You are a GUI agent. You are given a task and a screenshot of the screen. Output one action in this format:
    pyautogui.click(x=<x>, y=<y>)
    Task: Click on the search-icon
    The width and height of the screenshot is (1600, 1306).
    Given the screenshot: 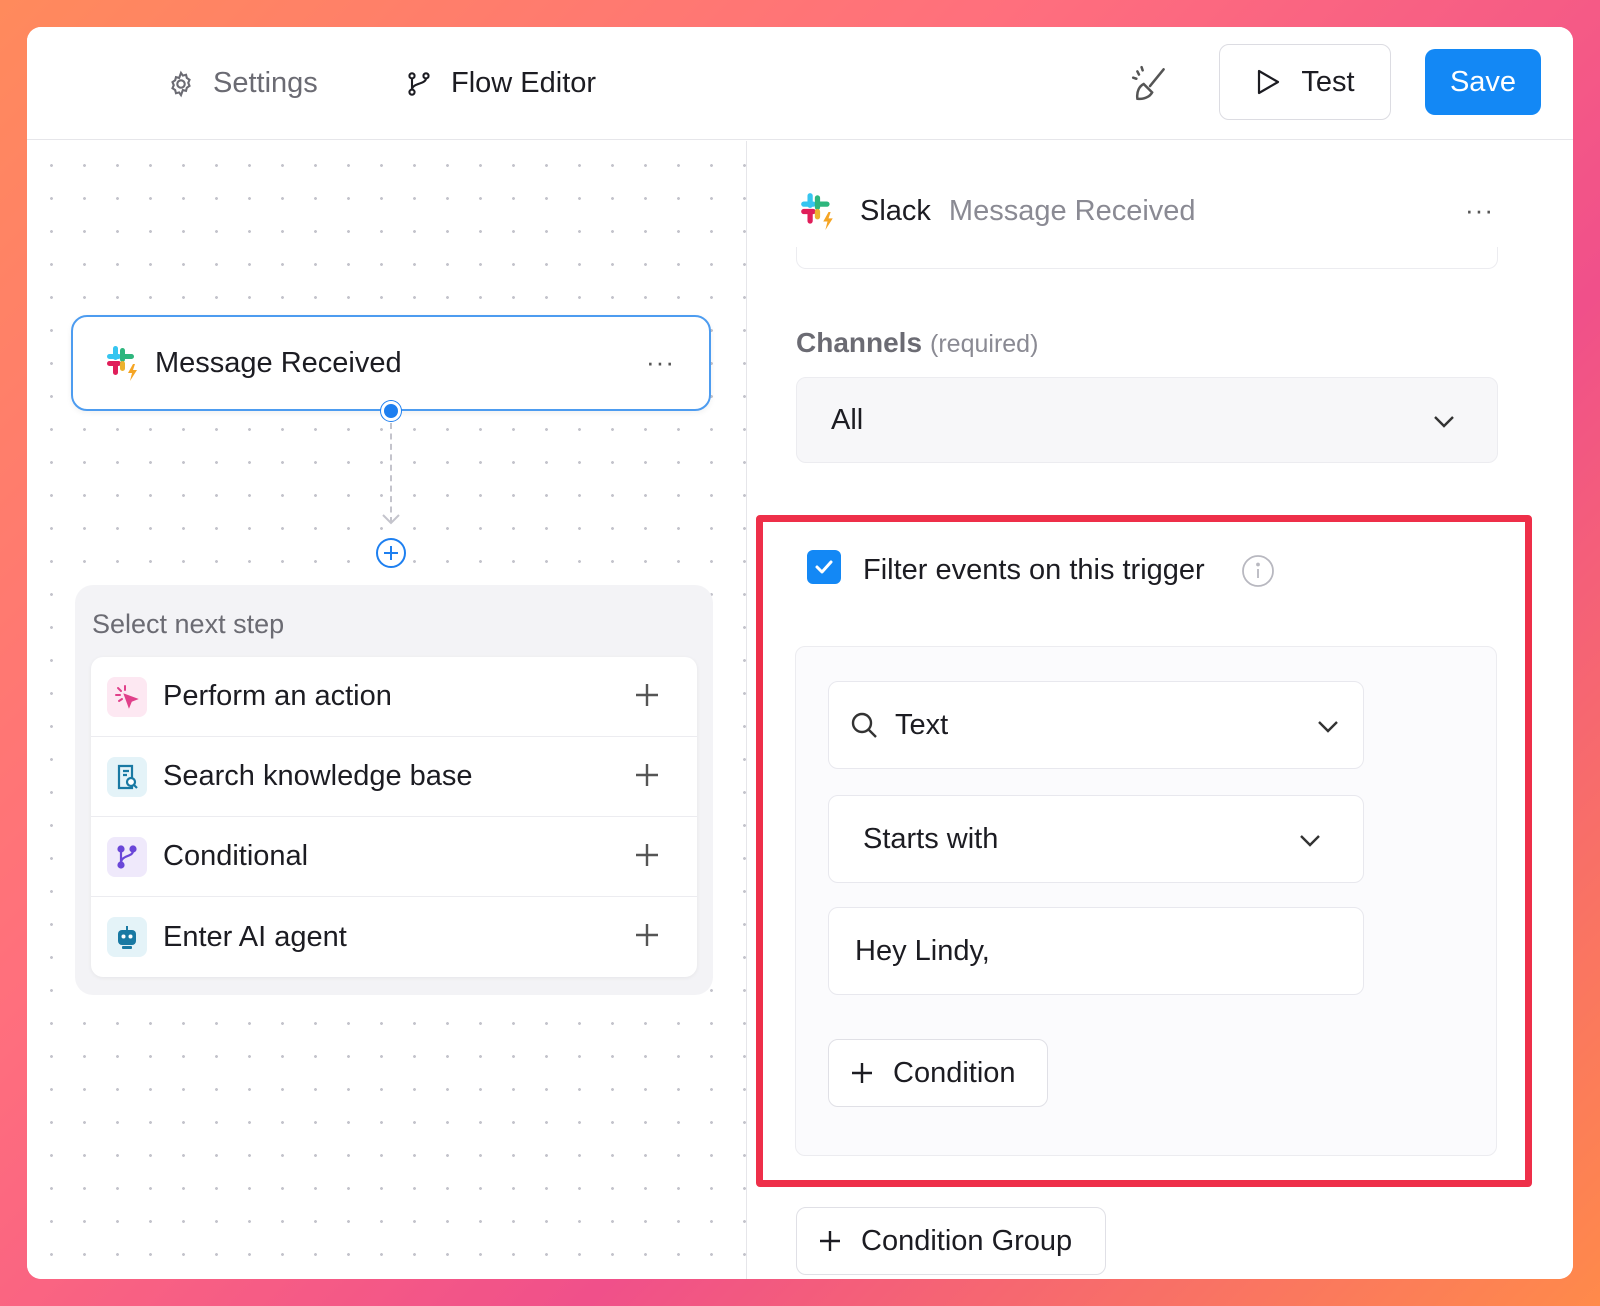 What is the action you would take?
    pyautogui.click(x=864, y=725)
    